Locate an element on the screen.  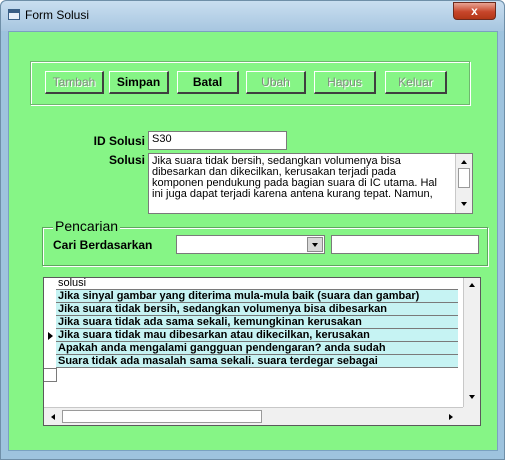
cari-berdasarkan-label: Cari Berdasarkan is located at coordinates (103, 245).